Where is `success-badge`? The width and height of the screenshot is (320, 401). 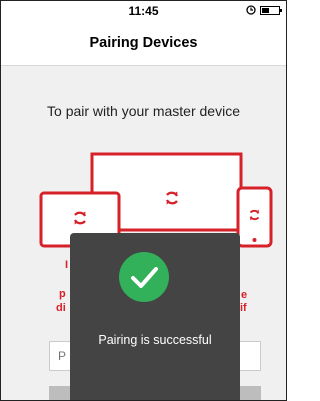
success-badge is located at coordinates (144, 277).